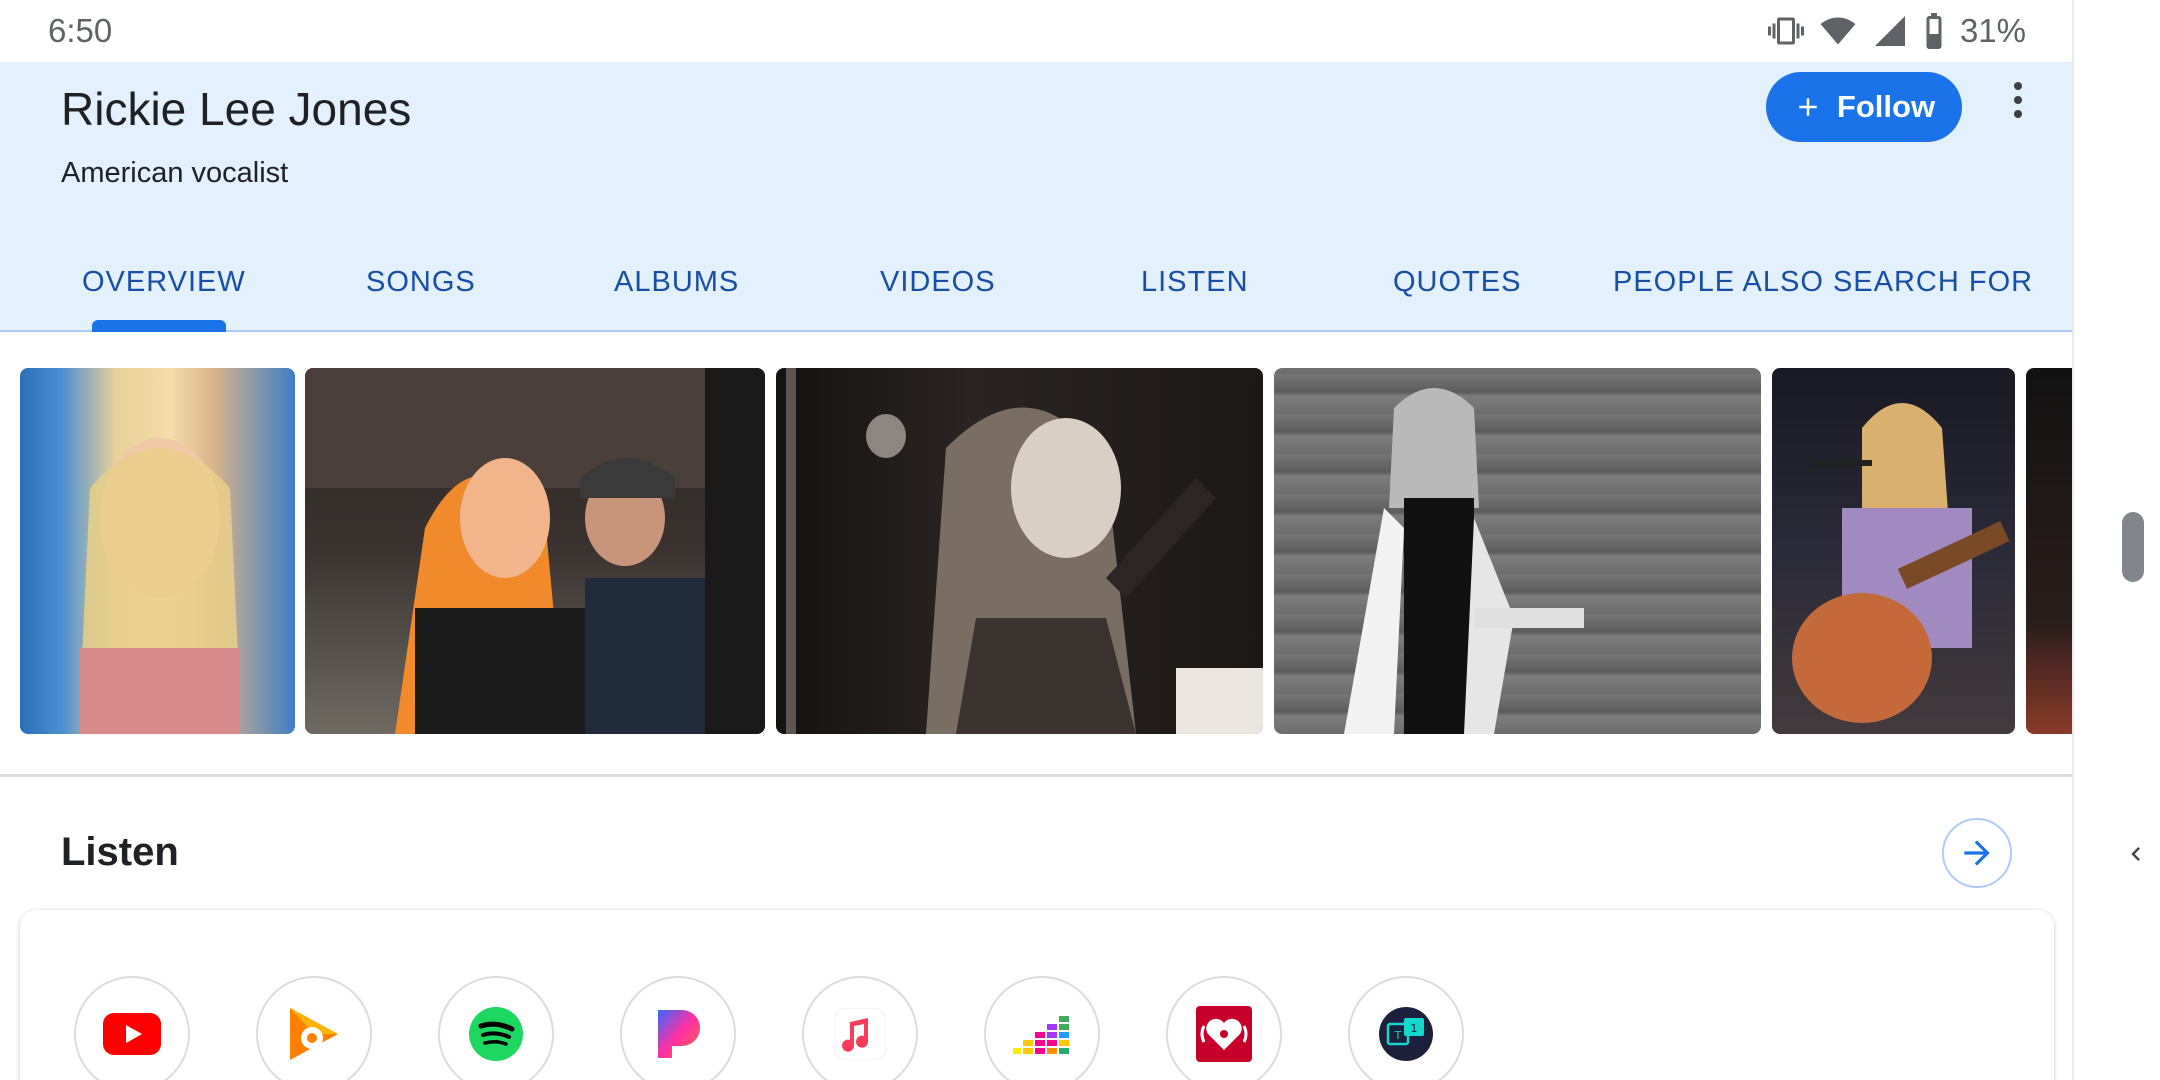 This screenshot has height=1080, width=2160. Describe the element at coordinates (120, 852) in the screenshot. I see `listen-section-title: Listen` at that location.